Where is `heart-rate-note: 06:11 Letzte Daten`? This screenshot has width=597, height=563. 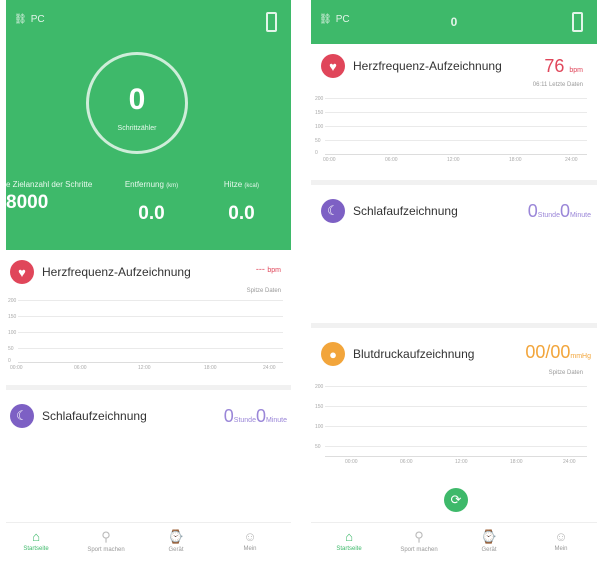 heart-rate-note: 06:11 Letzte Daten is located at coordinates (557, 85).